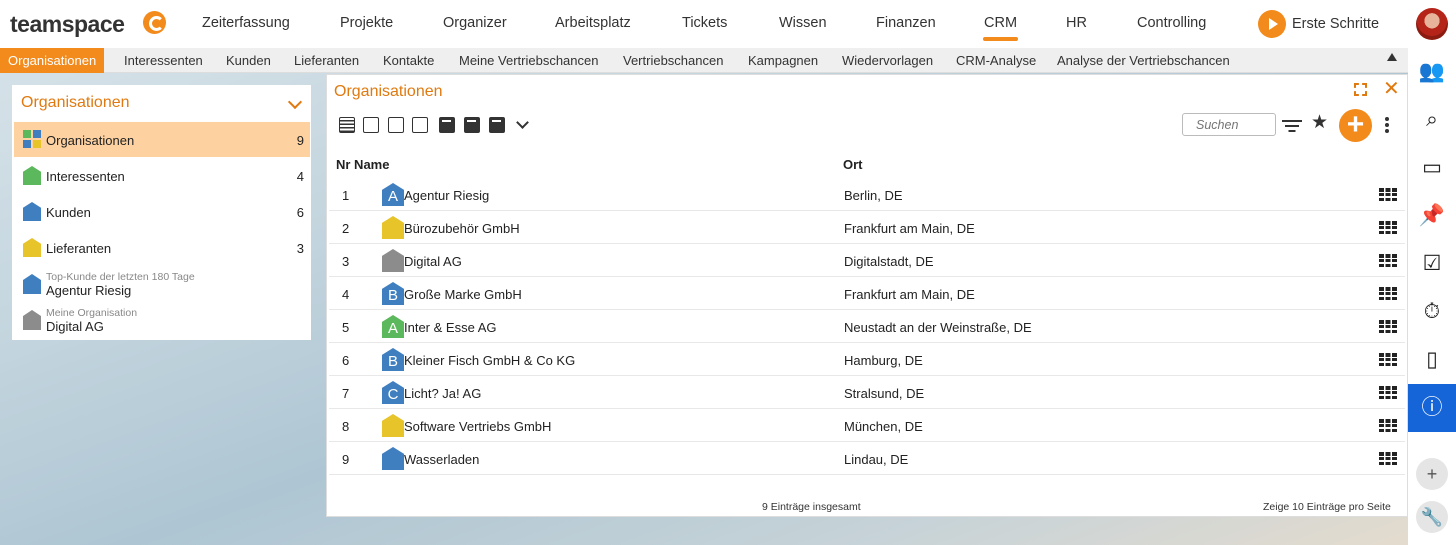 This screenshot has width=1456, height=545. Describe the element at coordinates (867, 392) in the screenshot. I see `table-row: 7 C Licht? Ja! AG Stralsund, DE` at that location.